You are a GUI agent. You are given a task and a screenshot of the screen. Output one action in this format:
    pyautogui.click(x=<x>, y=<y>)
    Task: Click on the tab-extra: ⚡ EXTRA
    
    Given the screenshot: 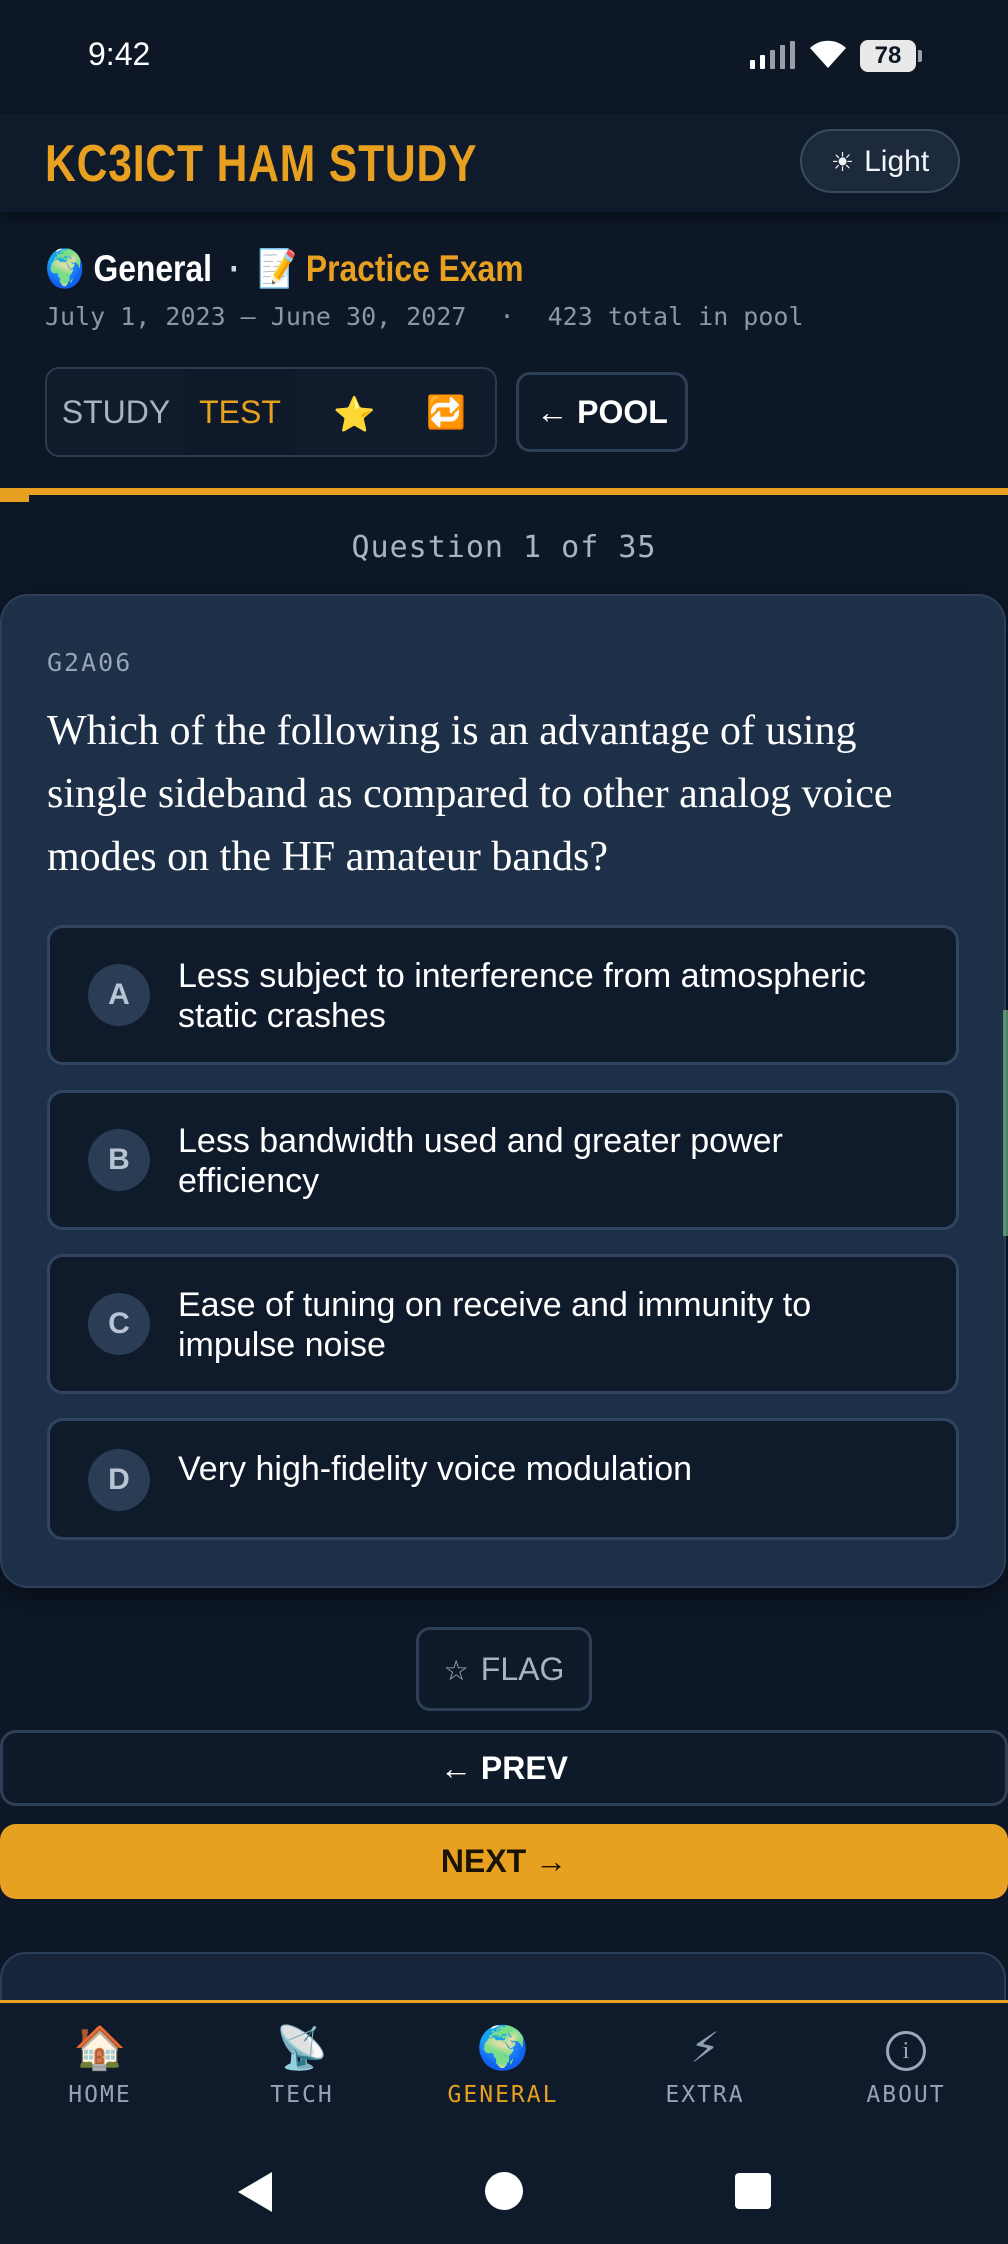 What is the action you would take?
    pyautogui.click(x=705, y=2064)
    